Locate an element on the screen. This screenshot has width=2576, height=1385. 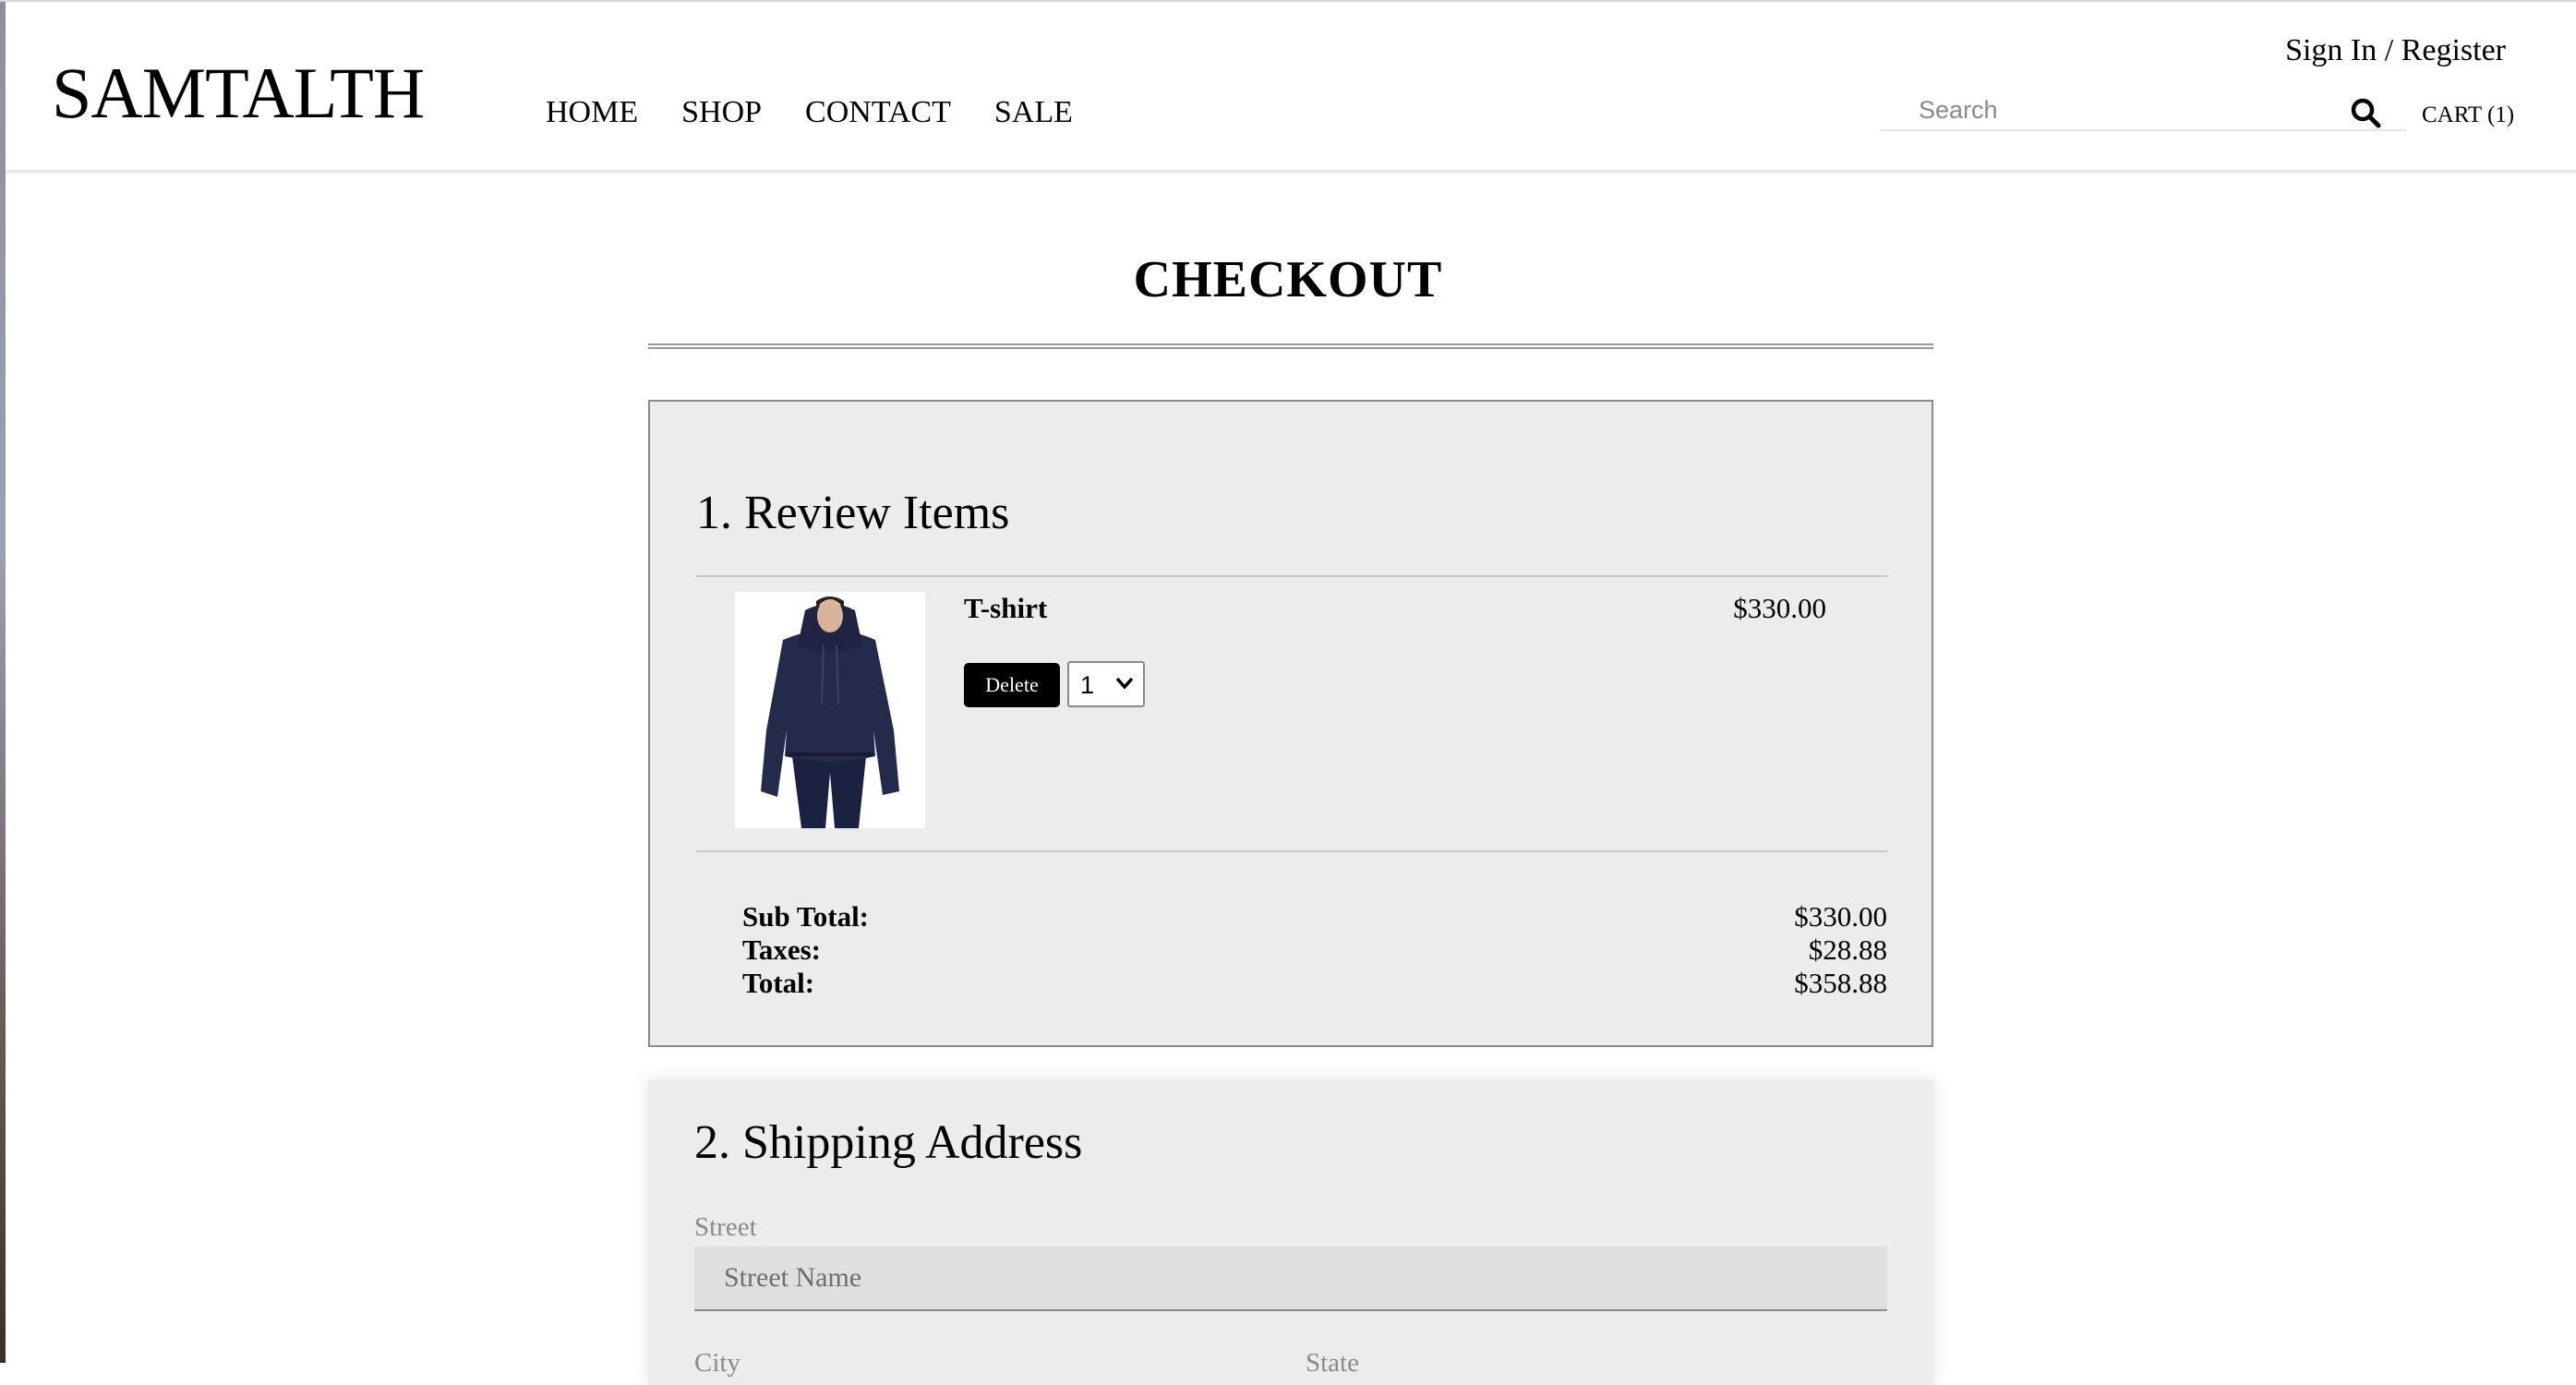
nav-shop: SHOP is located at coordinates (721, 113).